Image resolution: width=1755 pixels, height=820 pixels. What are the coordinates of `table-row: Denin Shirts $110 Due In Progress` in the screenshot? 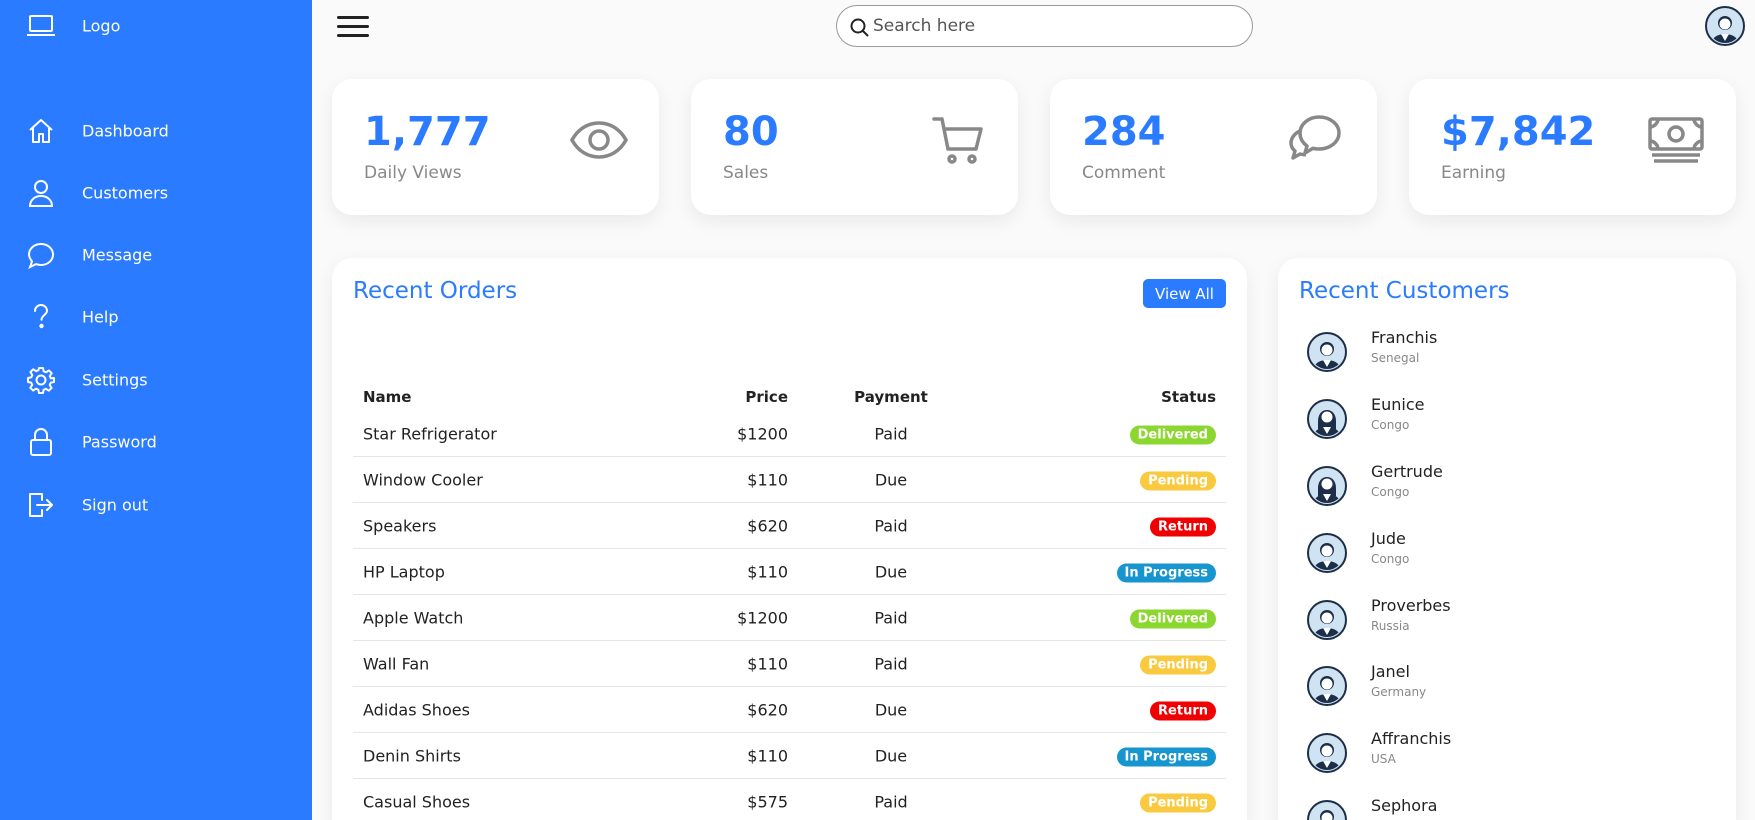 It's located at (789, 756).